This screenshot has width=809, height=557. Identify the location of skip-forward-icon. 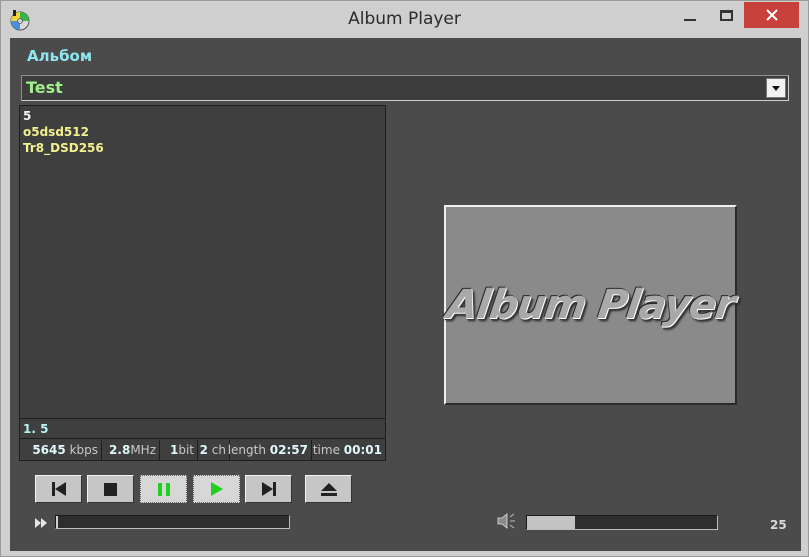
(268, 489).